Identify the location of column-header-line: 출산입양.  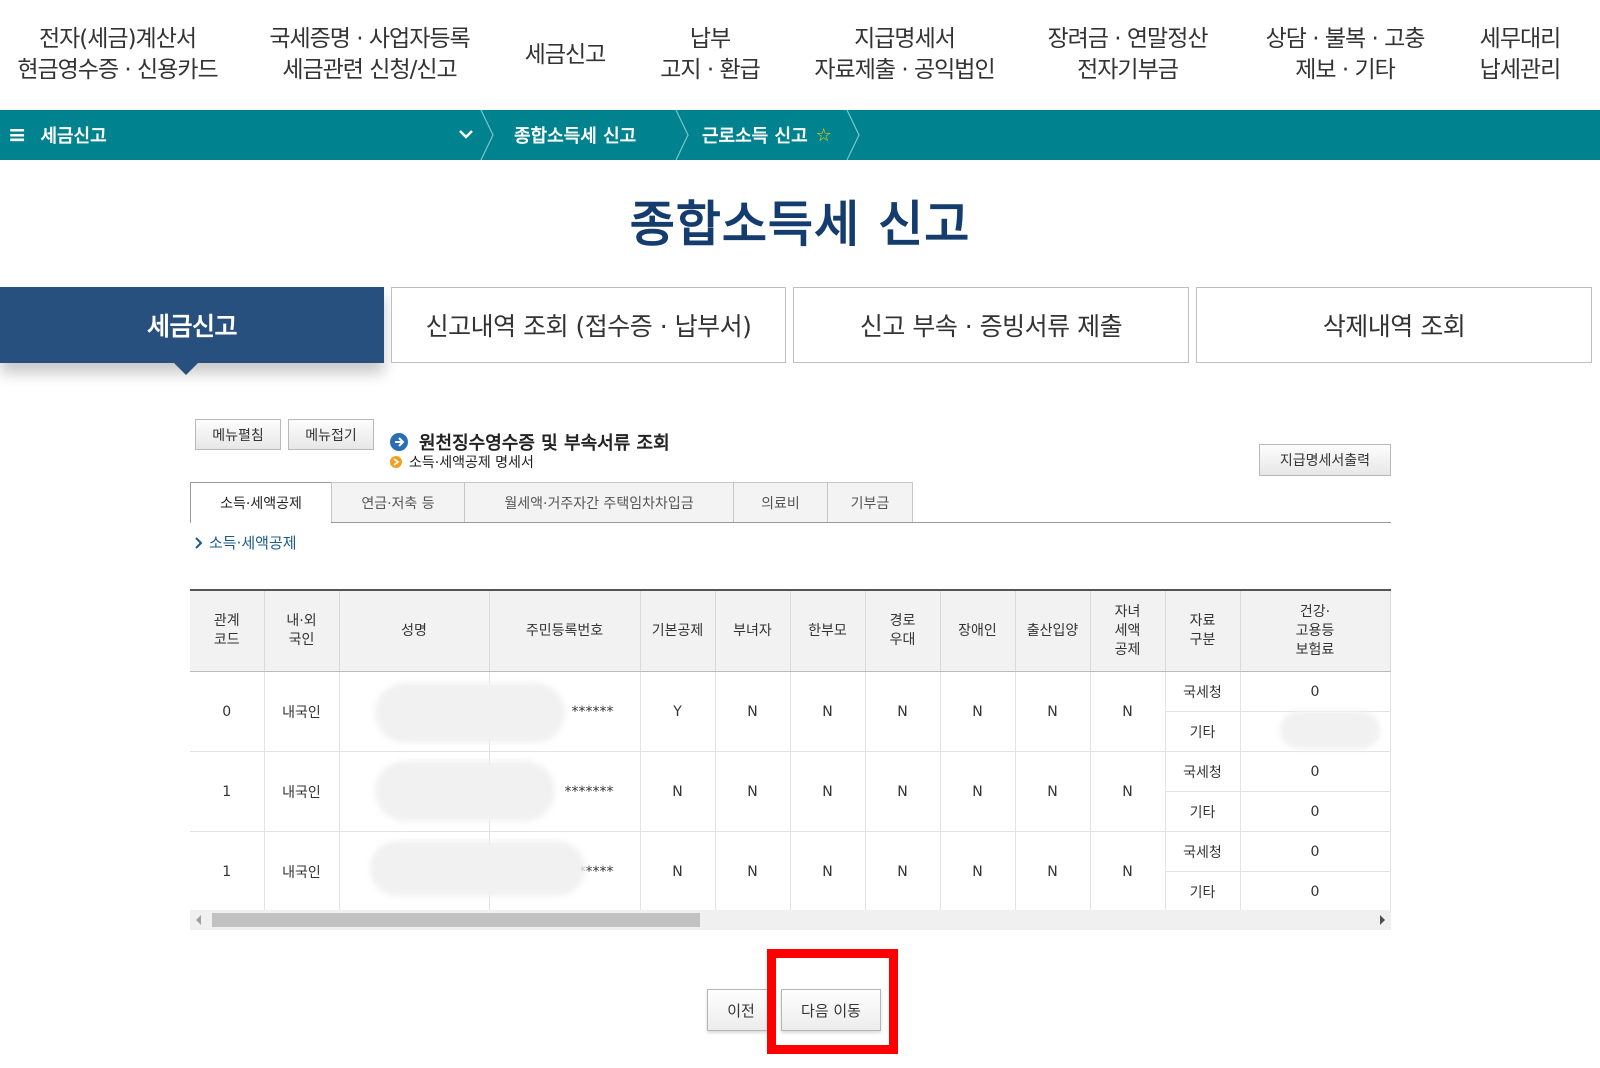
(1052, 630).